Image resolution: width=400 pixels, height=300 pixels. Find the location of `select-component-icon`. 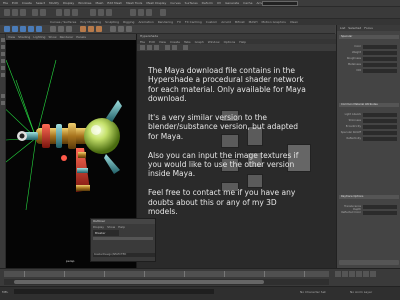

select-component-icon is located at coordinates (75, 12).